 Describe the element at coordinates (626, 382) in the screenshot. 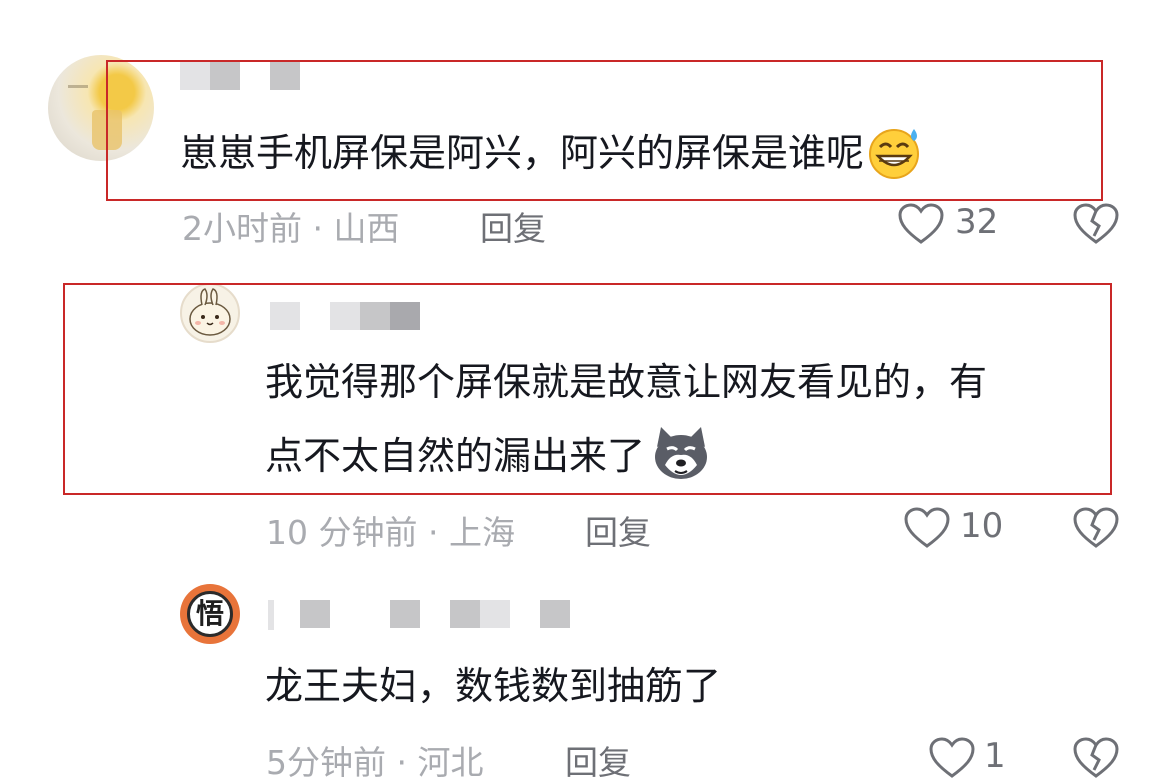

I see `comment-text-line1: 我觉得那个屏保就是故意让网友看见的，有` at that location.